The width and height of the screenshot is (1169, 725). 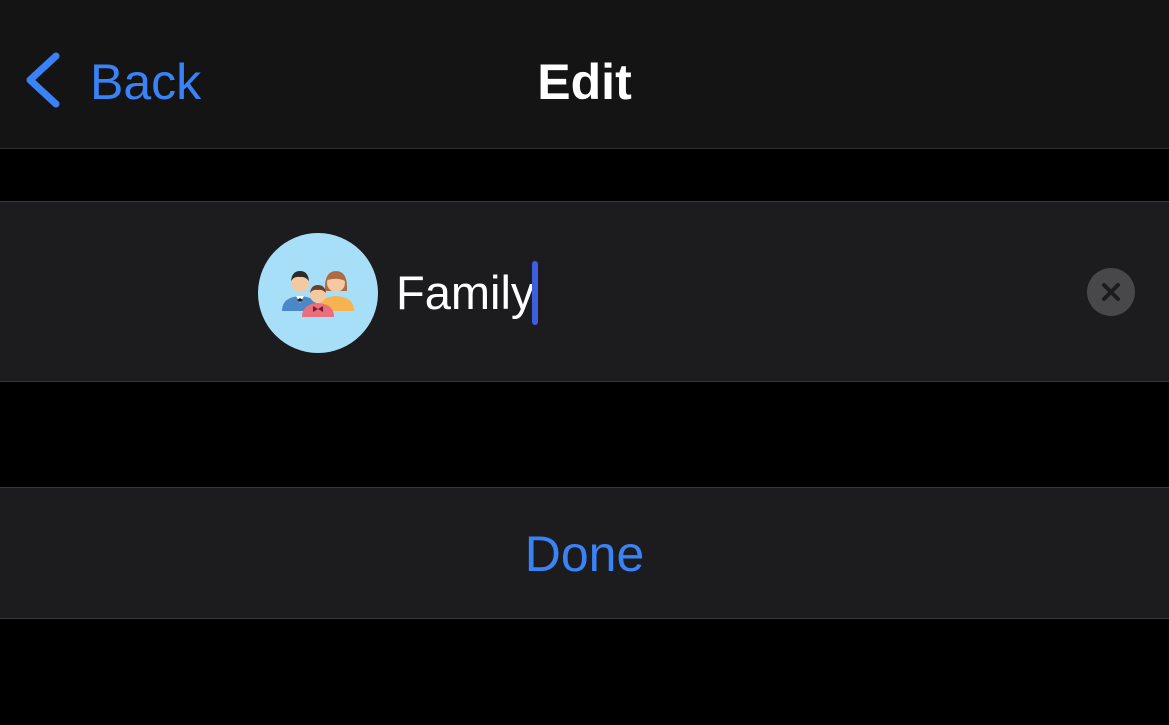 I want to click on done-label: Done, so click(x=584, y=554).